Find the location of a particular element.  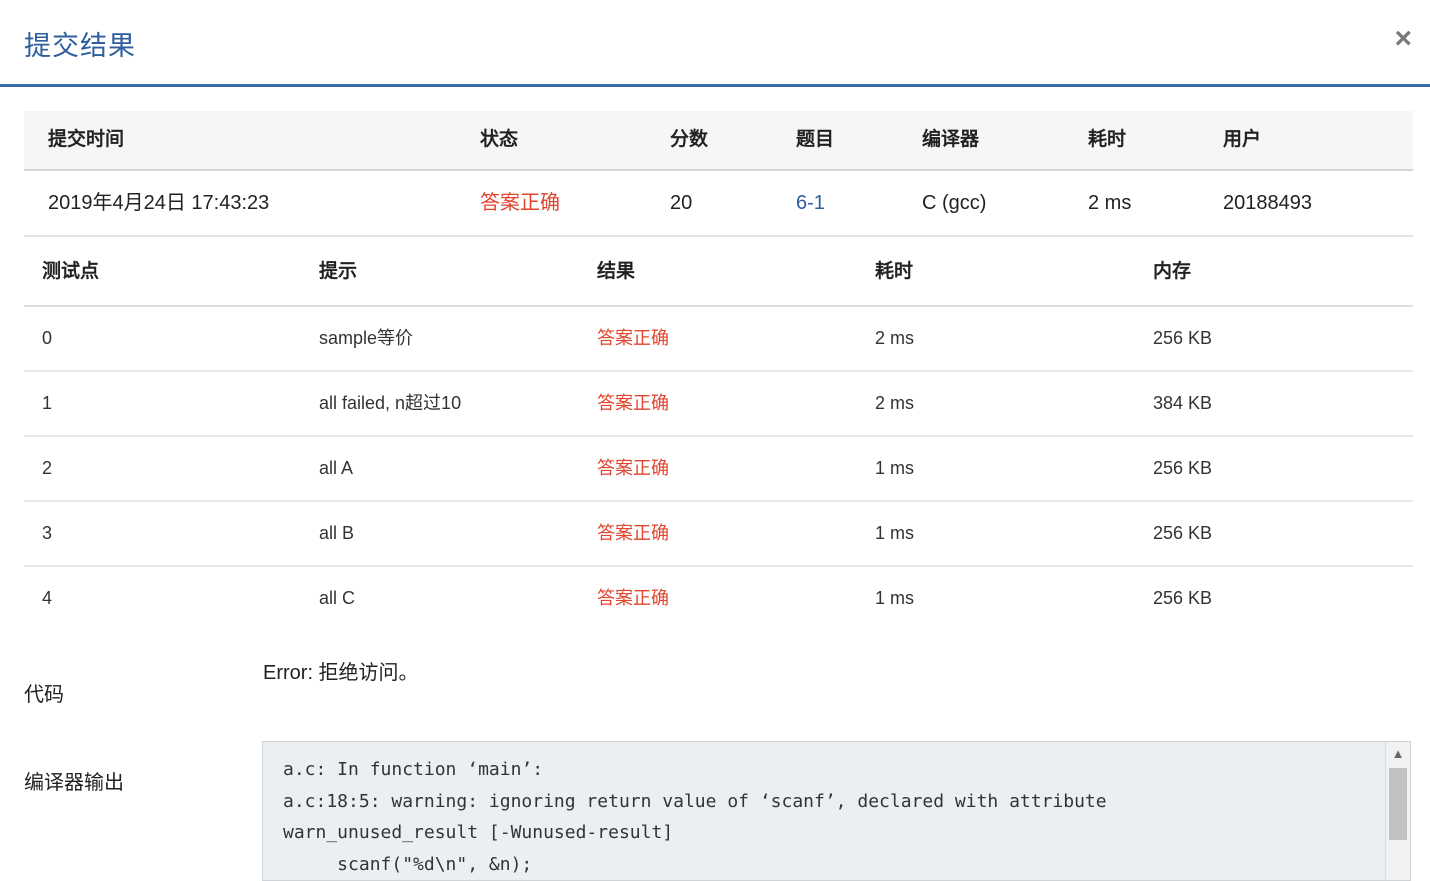

scrollbar-thumb is located at coordinates (1398, 804).